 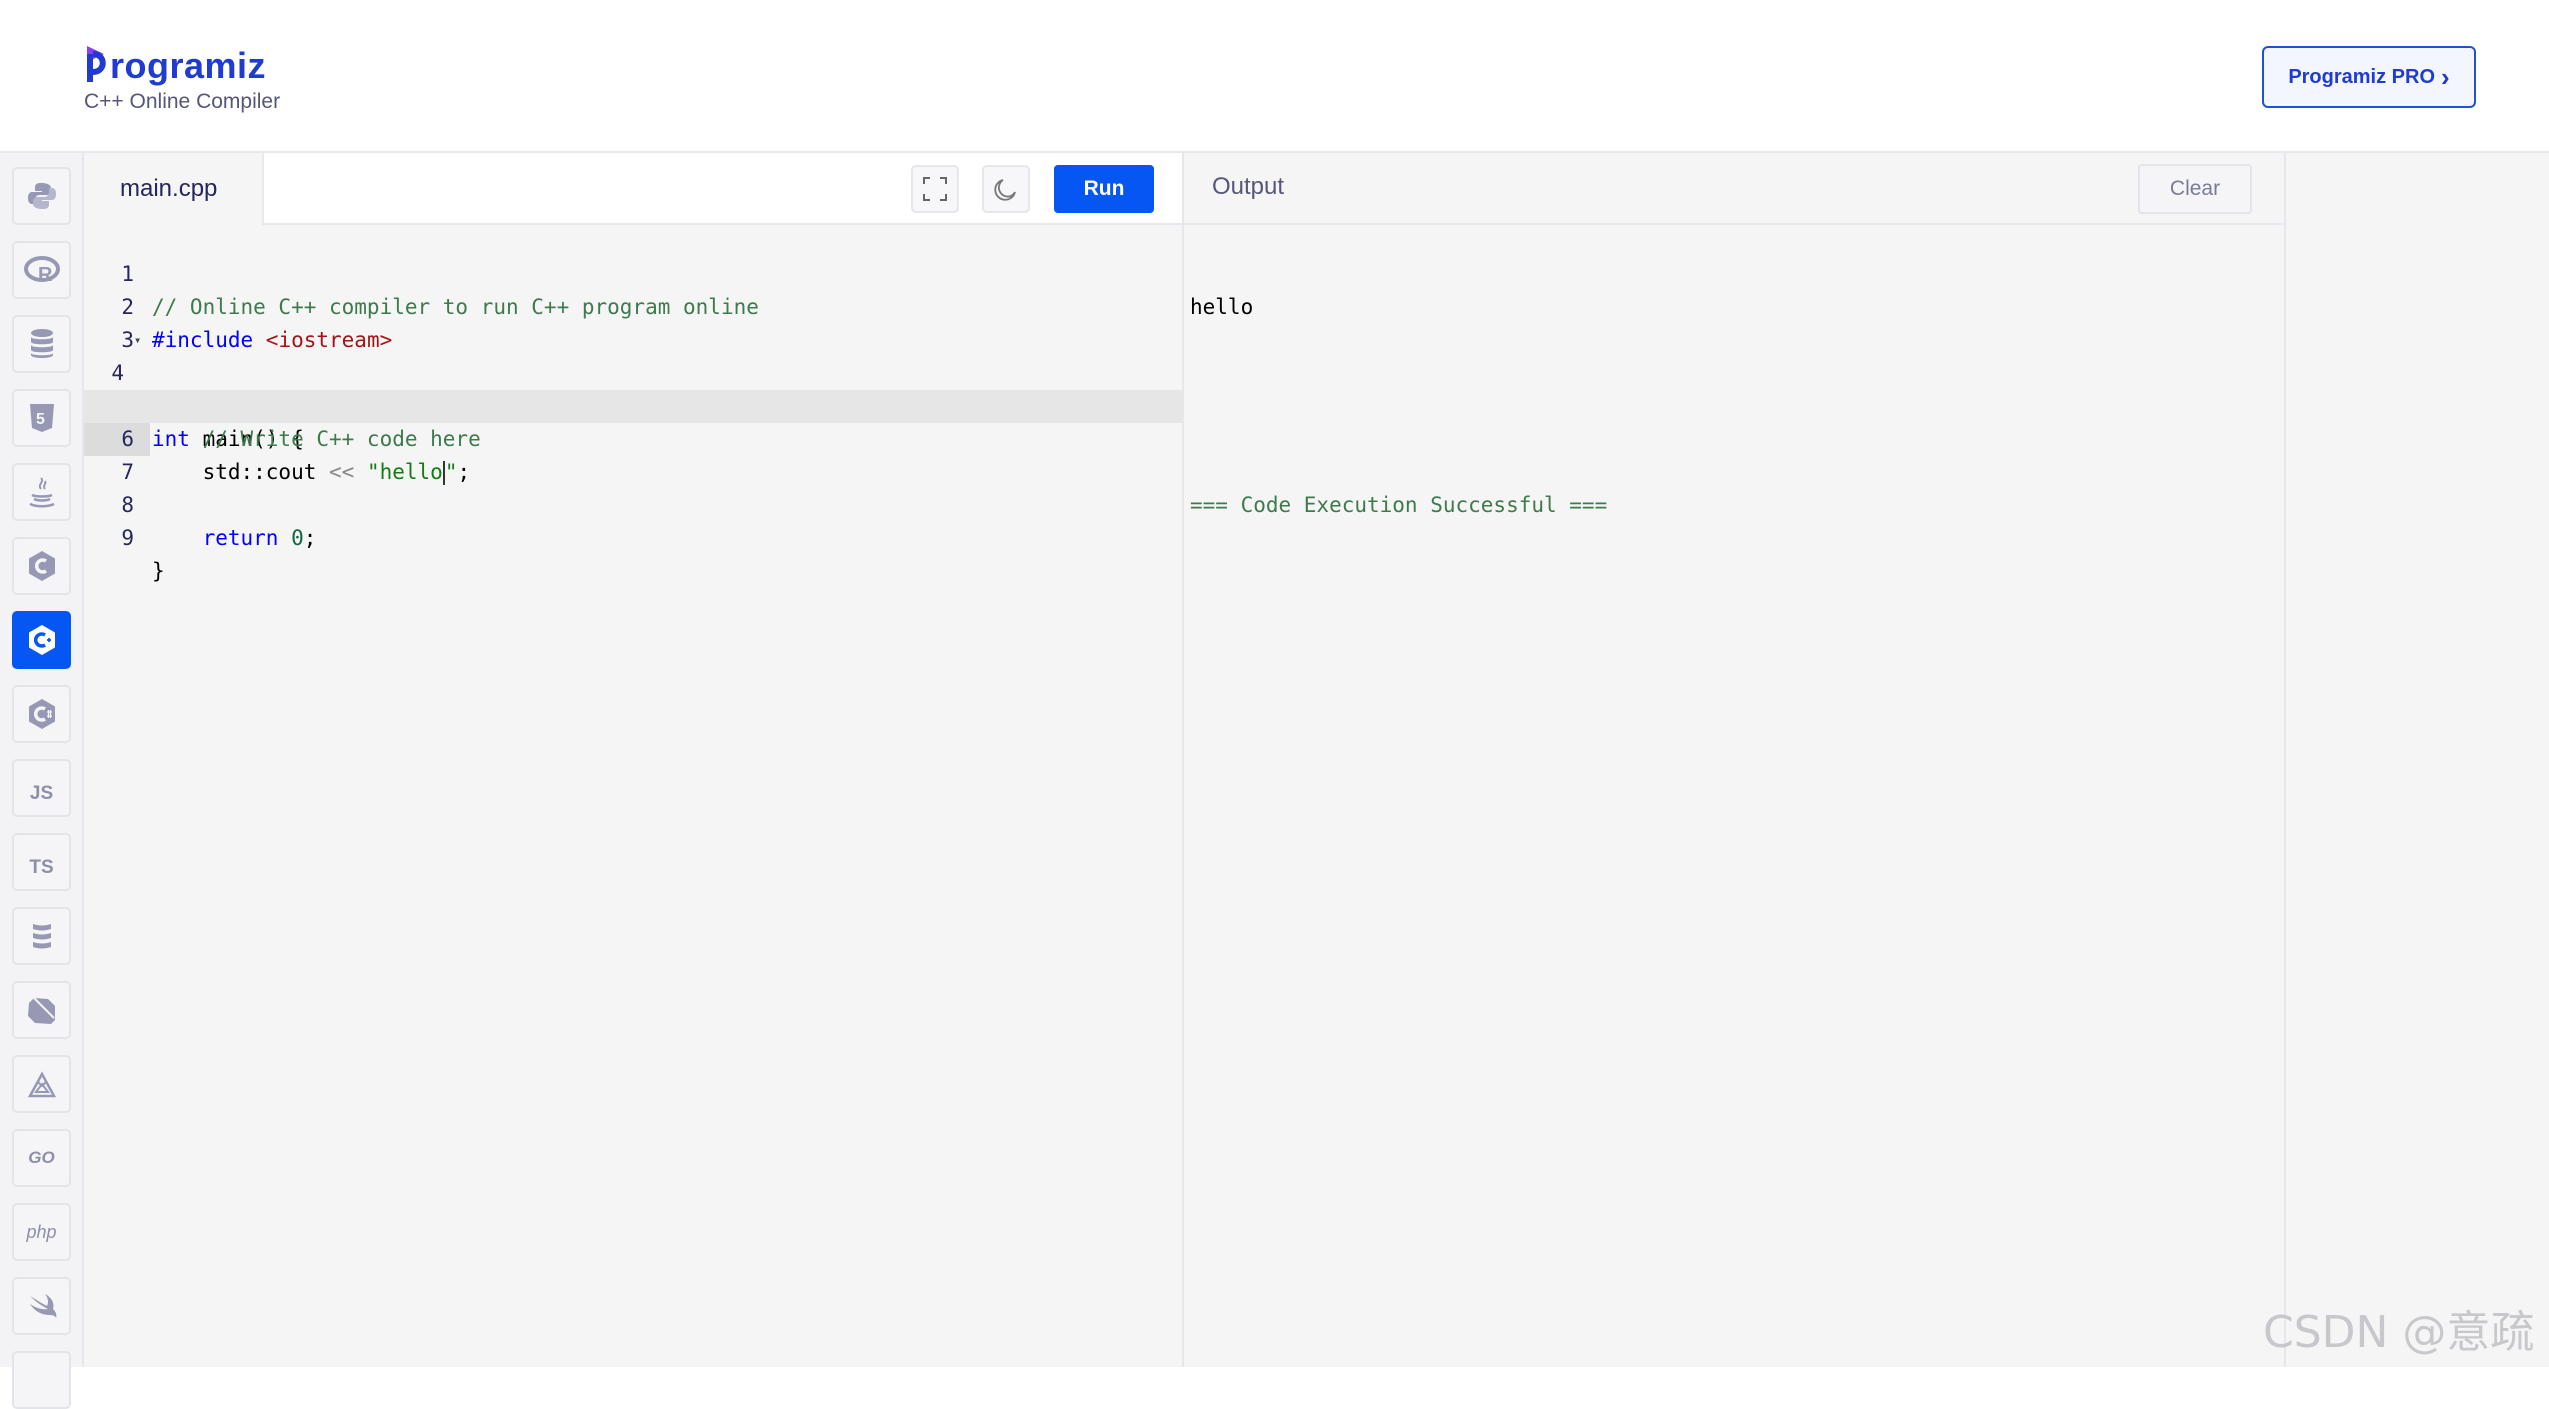 What do you see at coordinates (1248, 186) in the screenshot?
I see `output-title: Output` at bounding box center [1248, 186].